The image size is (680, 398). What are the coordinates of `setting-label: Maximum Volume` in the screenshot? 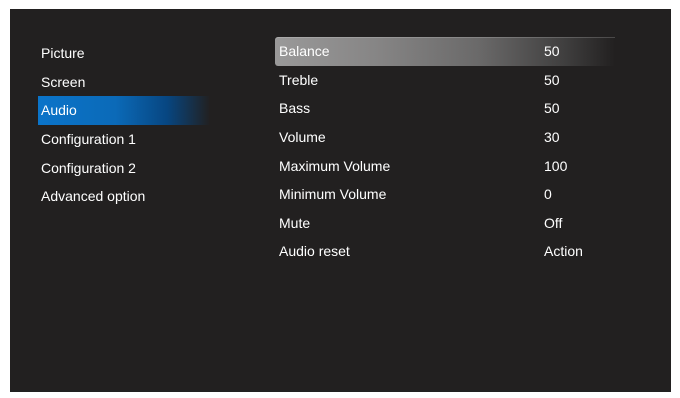 It's located at (335, 165).